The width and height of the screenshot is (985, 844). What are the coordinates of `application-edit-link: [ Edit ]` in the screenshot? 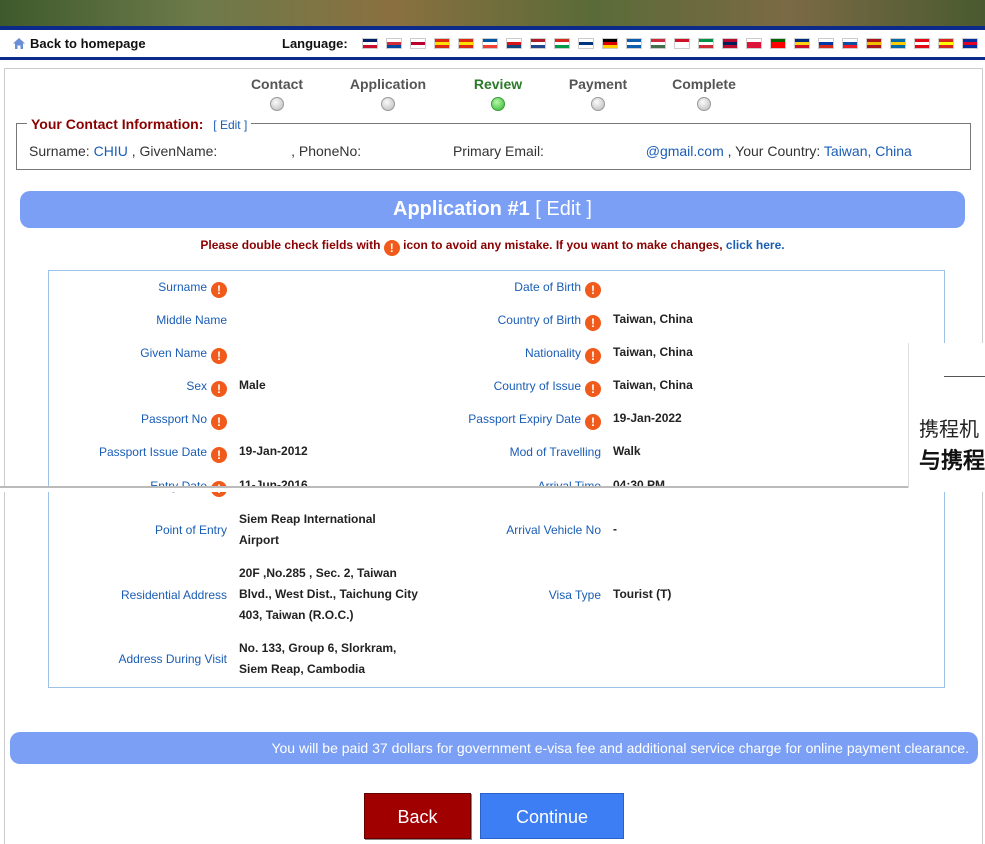 It's located at (563, 209).